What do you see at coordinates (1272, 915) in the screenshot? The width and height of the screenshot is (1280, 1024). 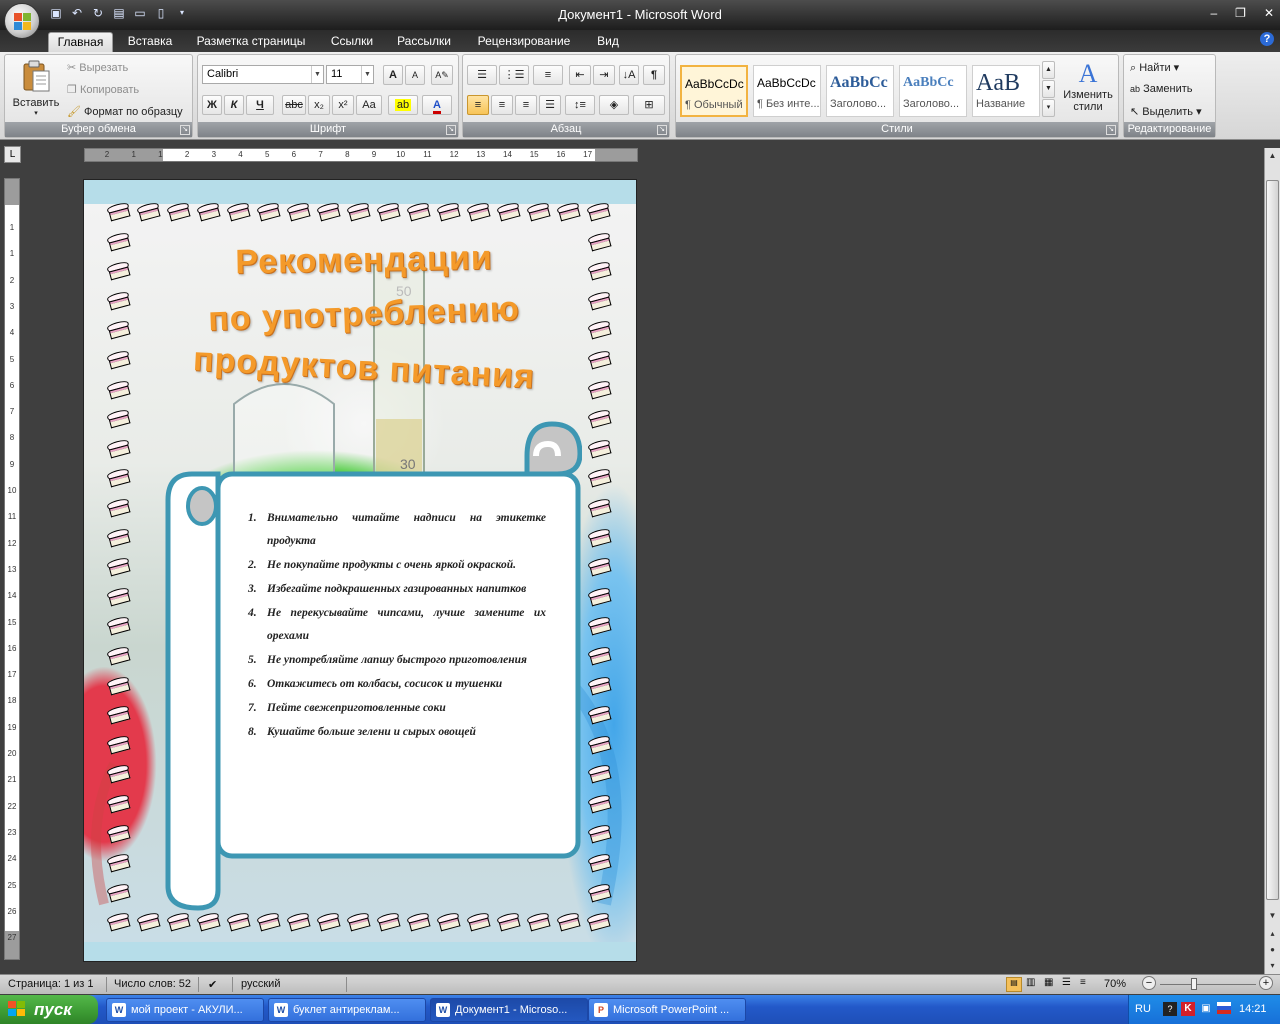 I see `scroll-down-arrow-icon: ▼` at bounding box center [1272, 915].